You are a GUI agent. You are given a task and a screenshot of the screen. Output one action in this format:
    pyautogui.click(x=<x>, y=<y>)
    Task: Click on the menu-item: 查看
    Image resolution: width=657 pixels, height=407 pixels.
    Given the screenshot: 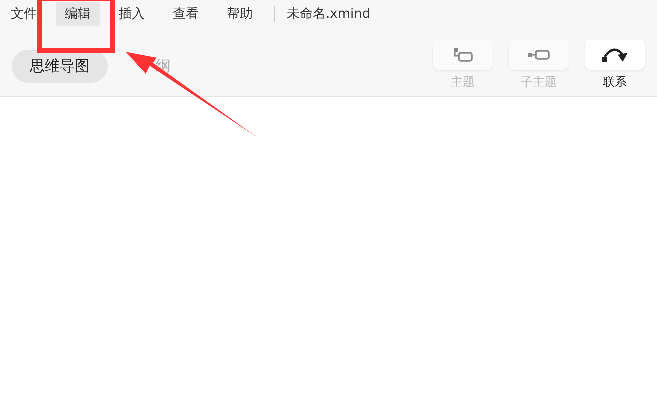 What is the action you would take?
    pyautogui.click(x=186, y=14)
    